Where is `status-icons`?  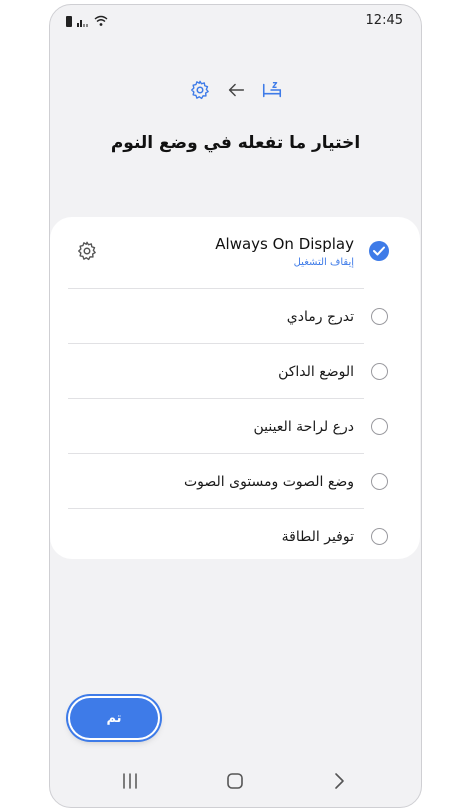
status-icons is located at coordinates (87, 21).